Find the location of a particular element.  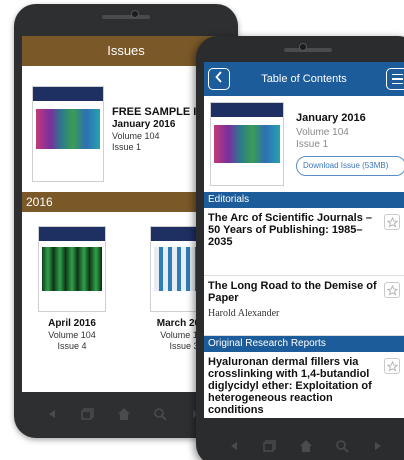

article-title: The Long Road to the Demise of Paper is located at coordinates (304, 290).